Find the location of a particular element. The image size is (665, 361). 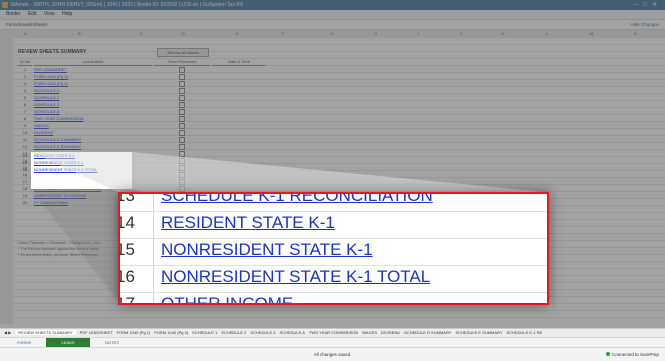

zoom-link: NONRESIDENT STATE K-1 TOTAL is located at coordinates (295, 277).